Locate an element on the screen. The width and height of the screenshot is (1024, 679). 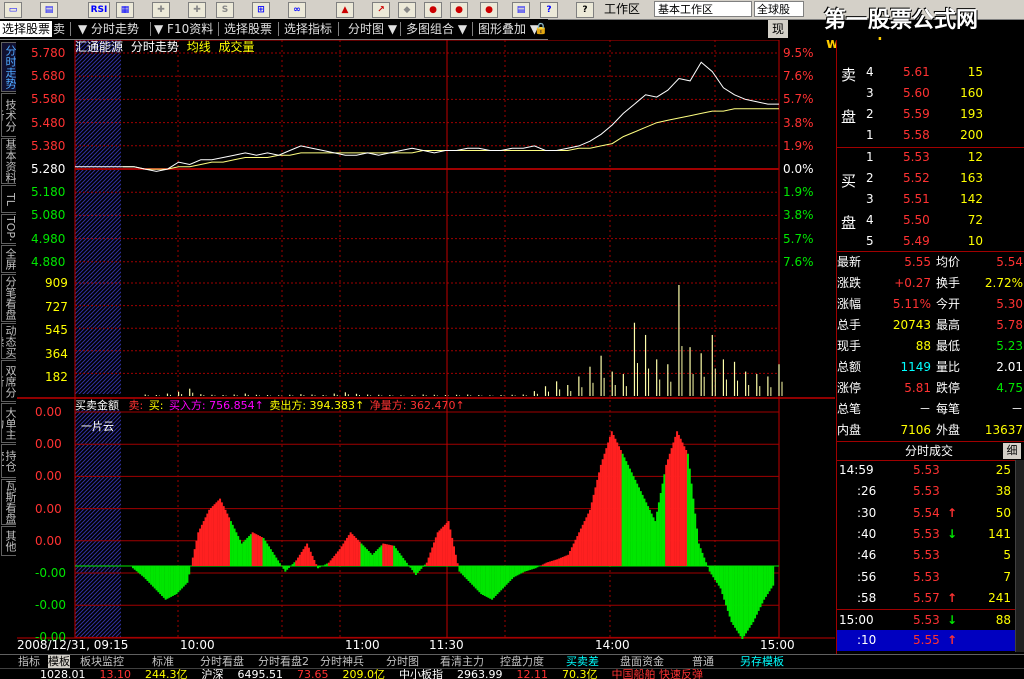
sell-level-2: 2 5.59 193 is located at coordinates (930, 114).